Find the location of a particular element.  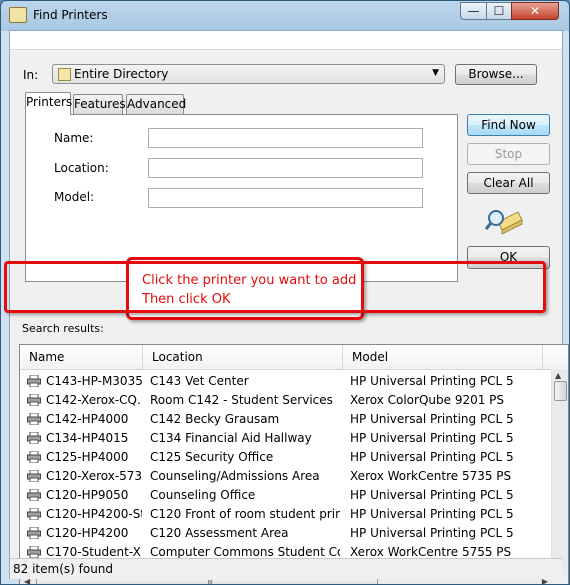

menu-bar is located at coordinates (286, 40).